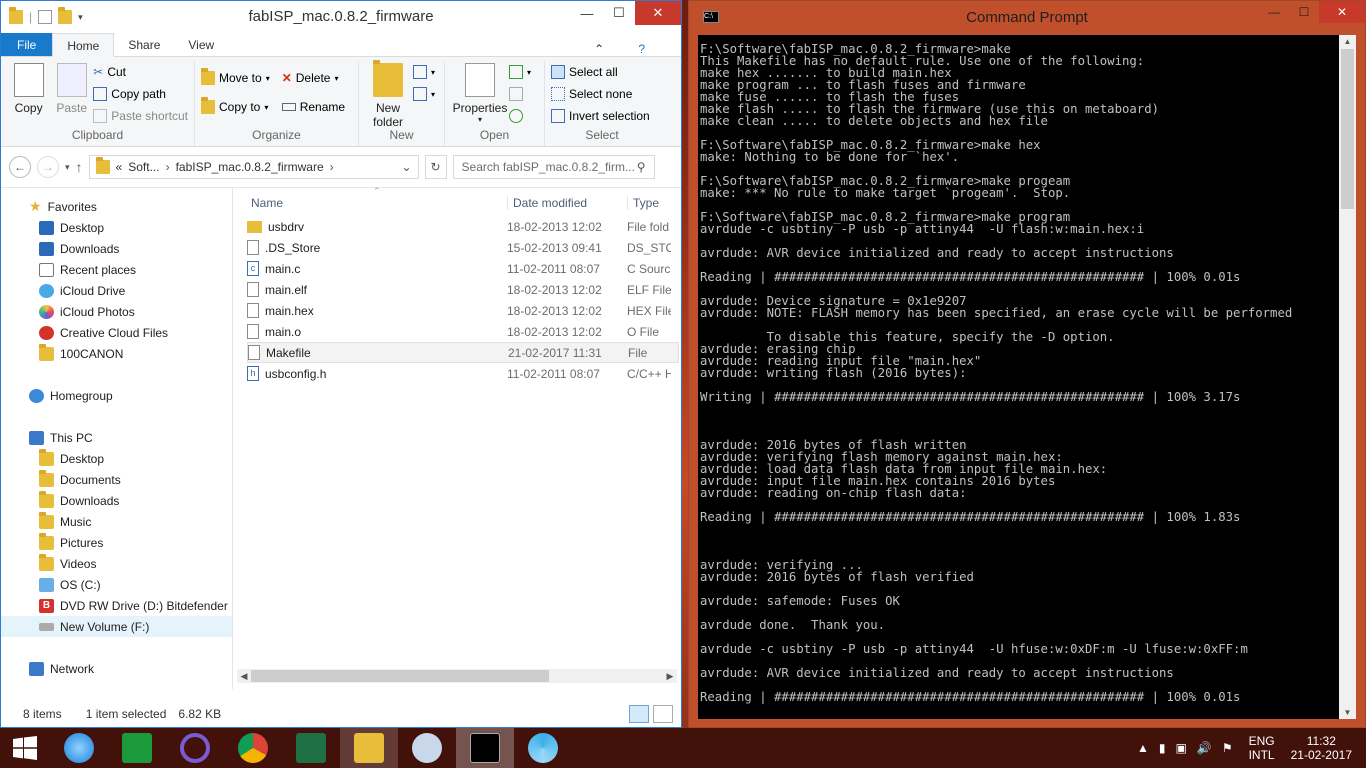  Describe the element at coordinates (424, 72) in the screenshot. I see `new-item-button: ▾` at that location.